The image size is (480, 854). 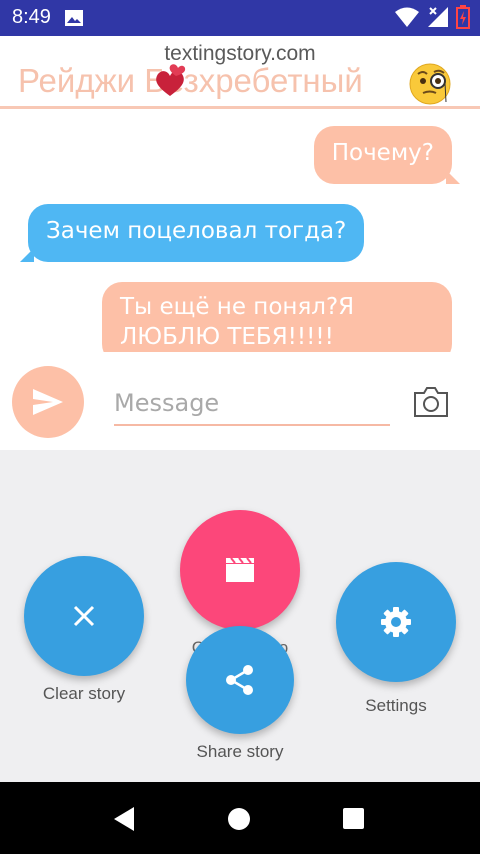 I want to click on chat-title: Рейджи Безхребетный, so click(x=190, y=81).